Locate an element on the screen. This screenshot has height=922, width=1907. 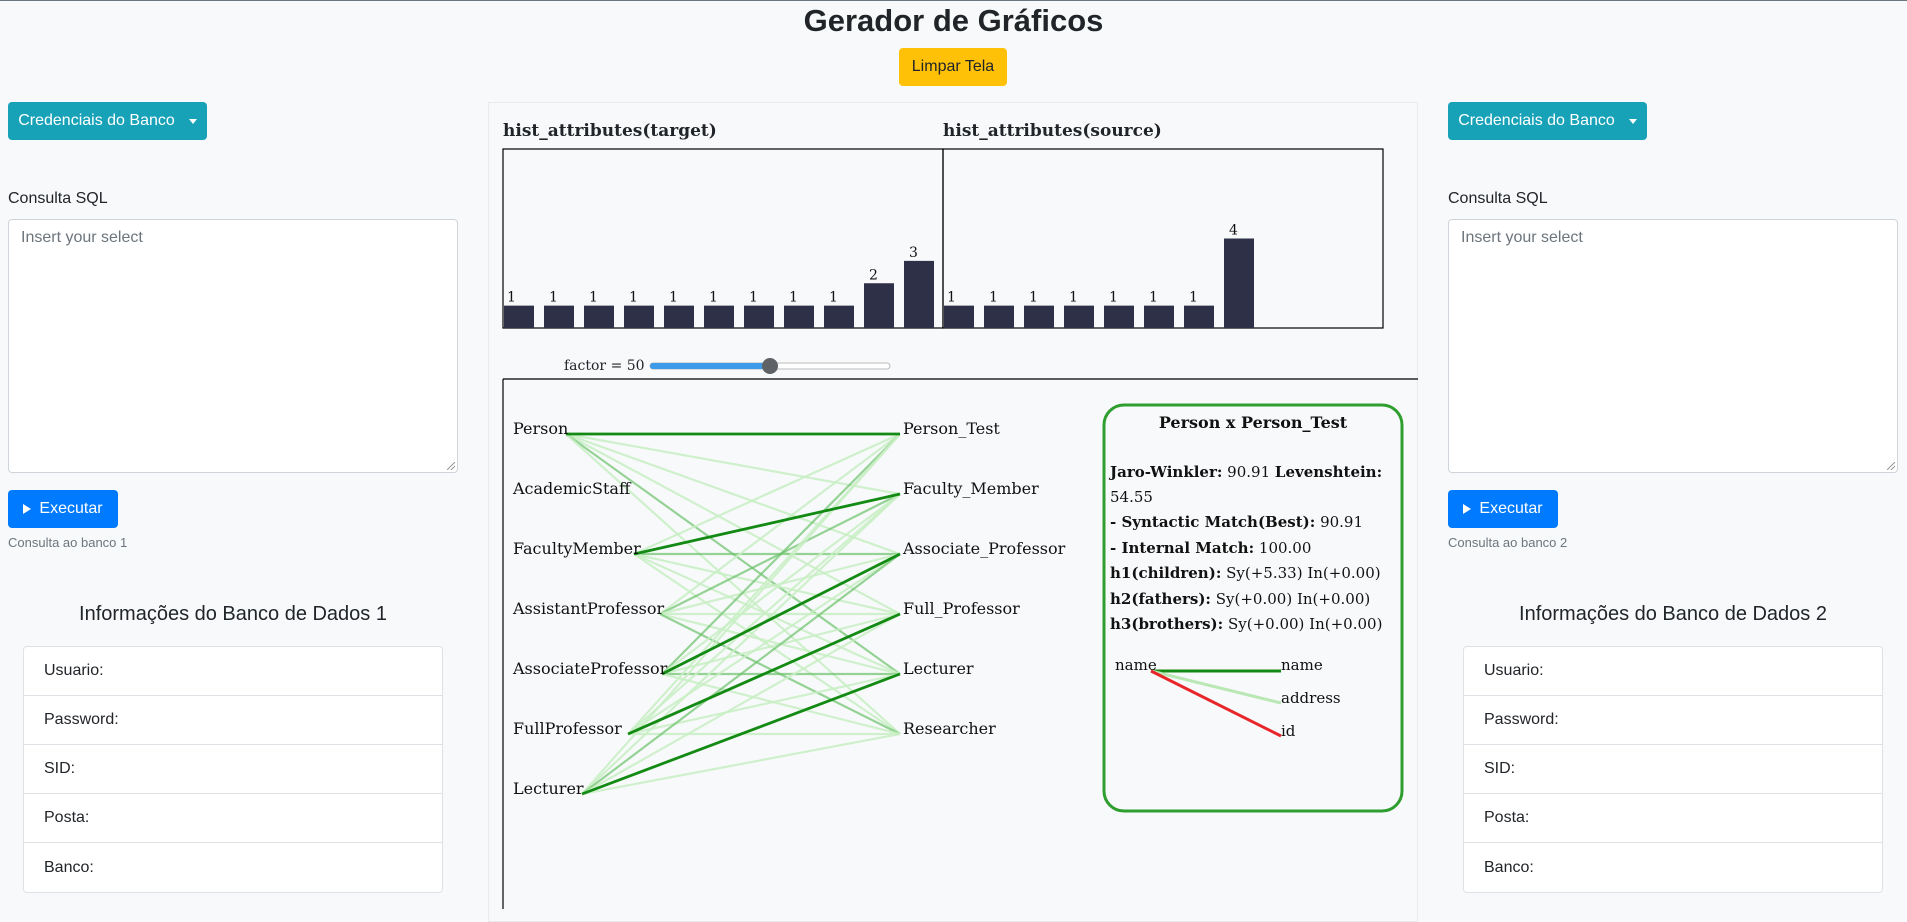
source-node-label: FacultyMember is located at coordinates (577, 548).